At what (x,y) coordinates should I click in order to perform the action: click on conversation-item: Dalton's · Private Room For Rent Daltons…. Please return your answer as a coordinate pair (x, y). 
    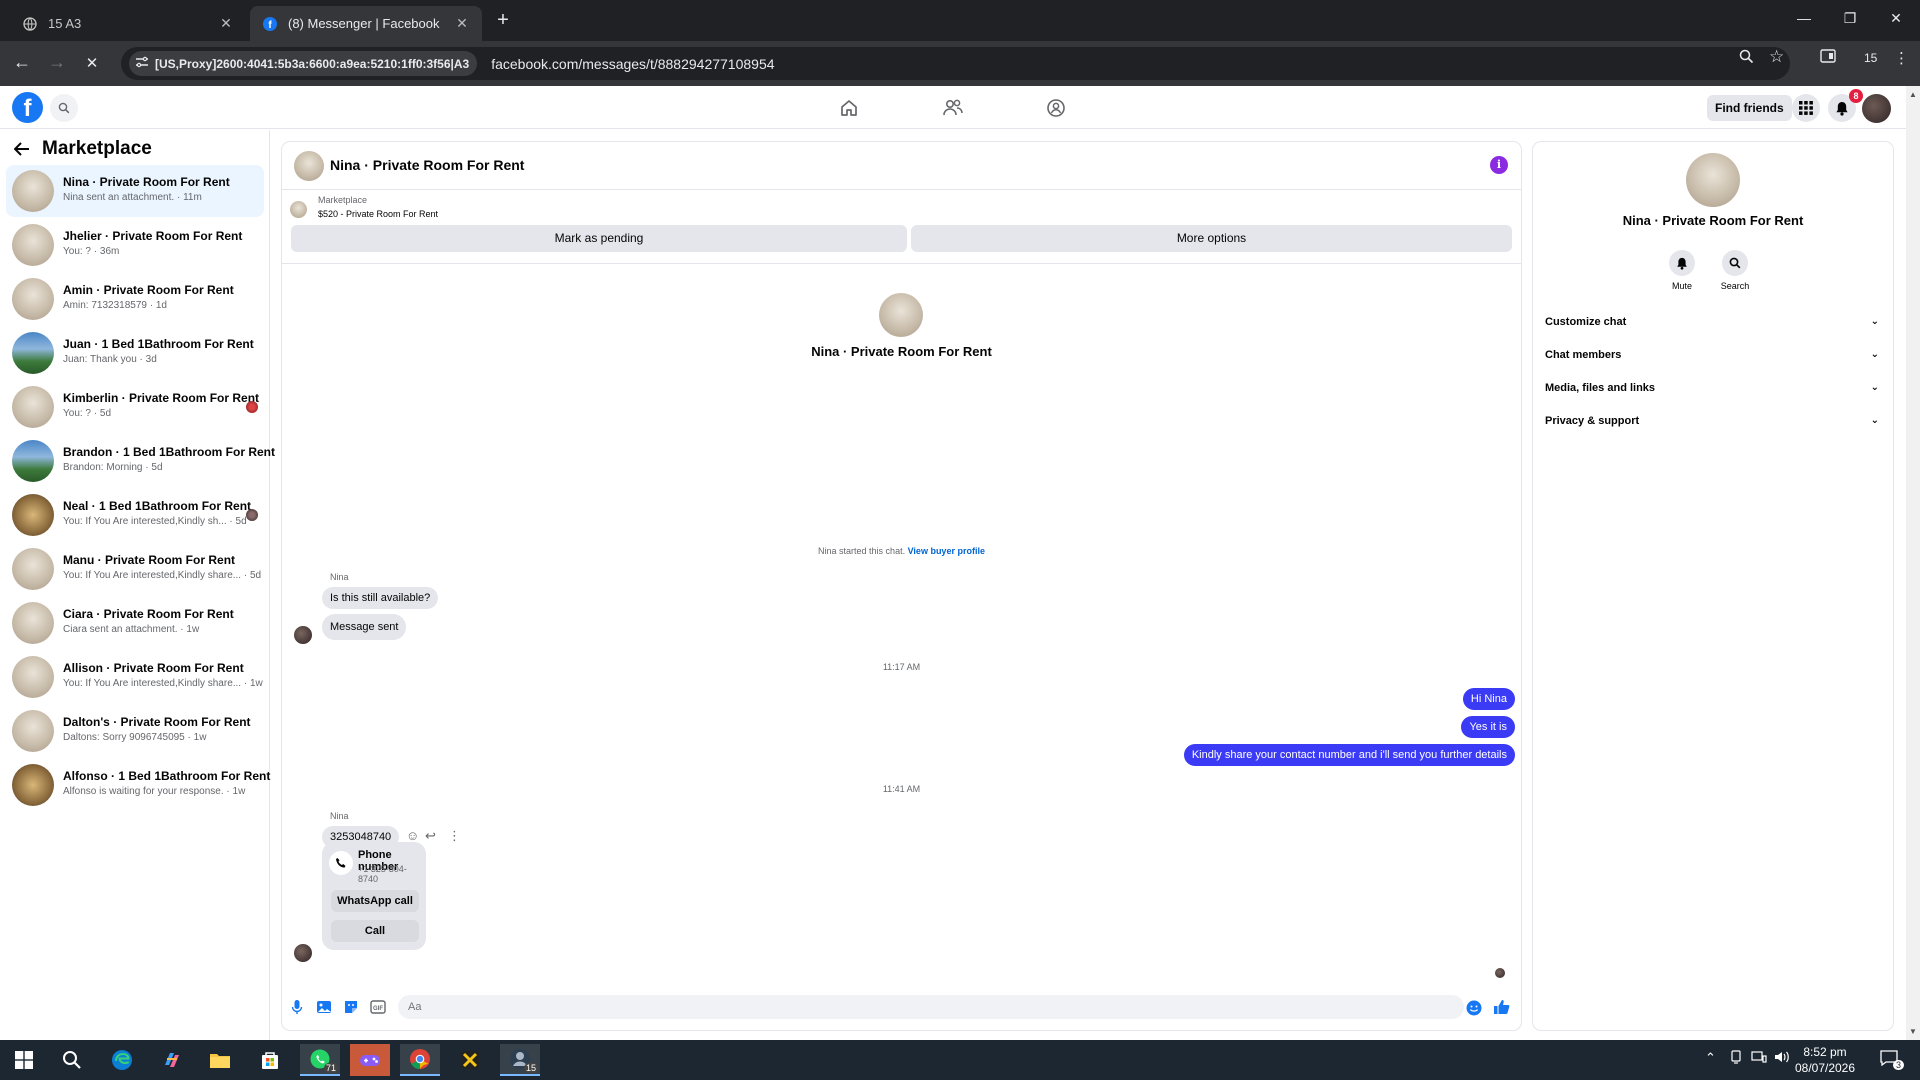
    Looking at the image, I should click on (135, 731).